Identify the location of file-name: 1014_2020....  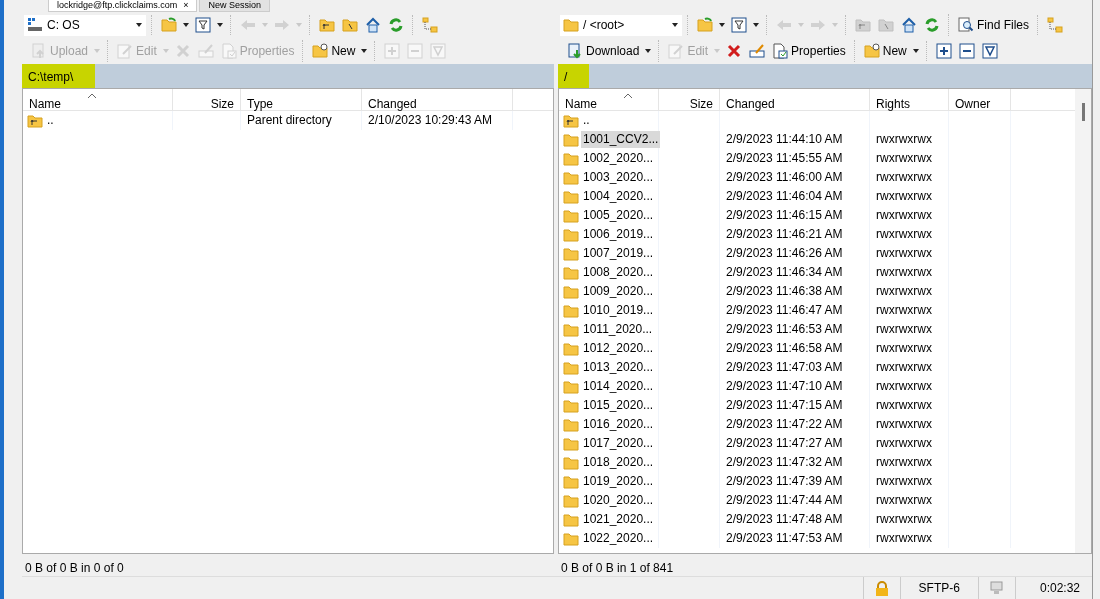
(618, 386).